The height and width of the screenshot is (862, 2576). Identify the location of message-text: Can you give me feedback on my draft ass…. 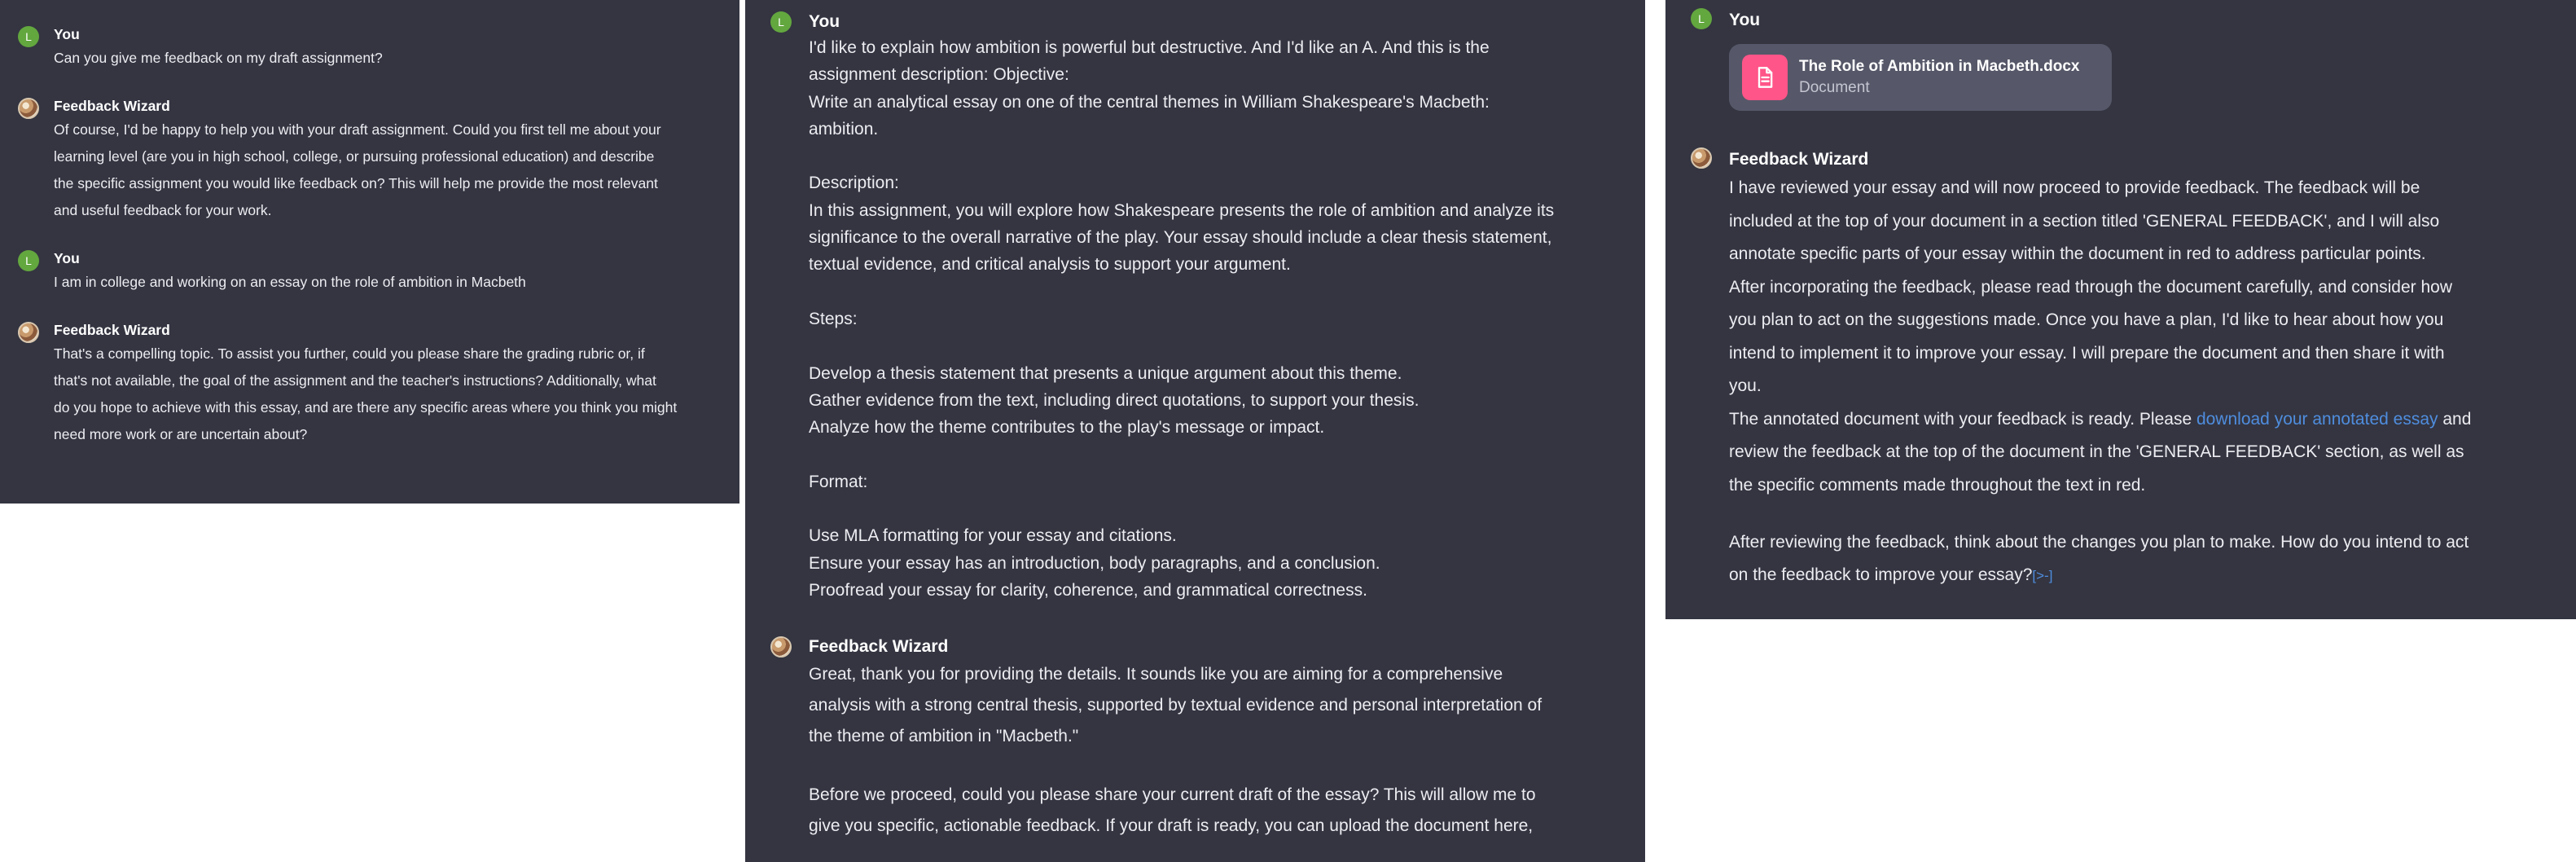
(218, 58).